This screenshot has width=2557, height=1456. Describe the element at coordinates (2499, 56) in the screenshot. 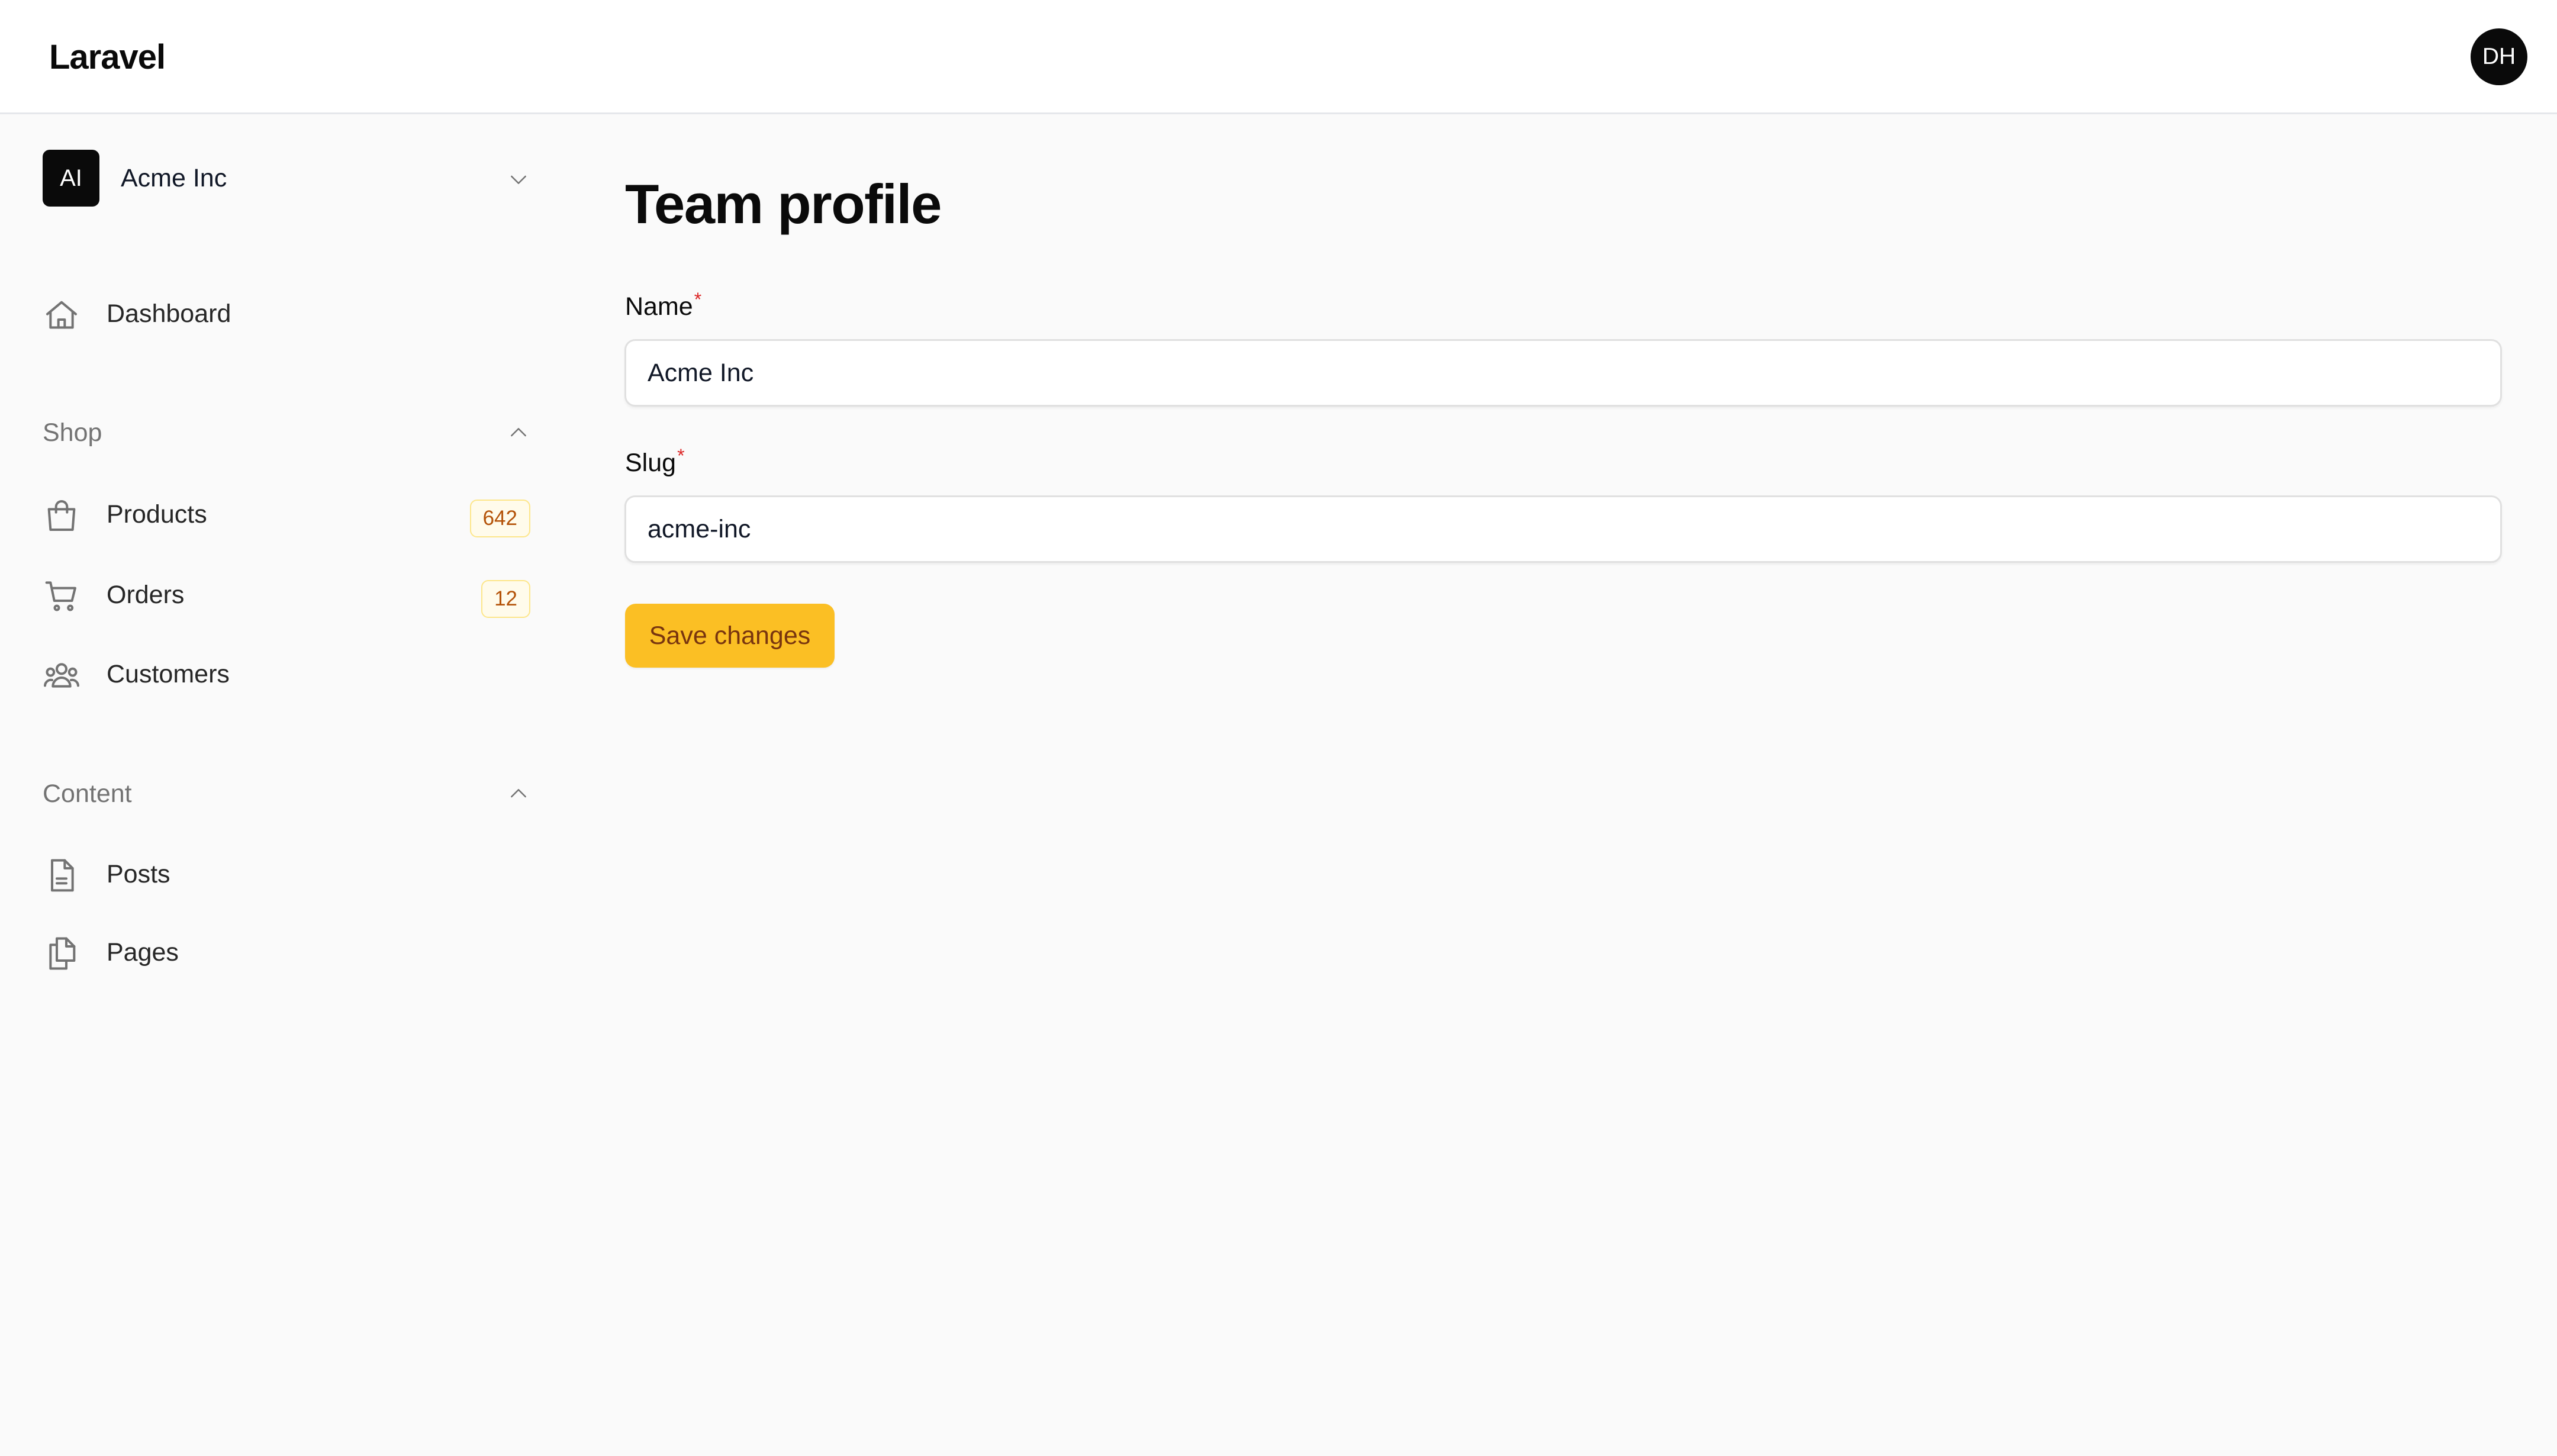

I see `user-avatar: DH` at that location.